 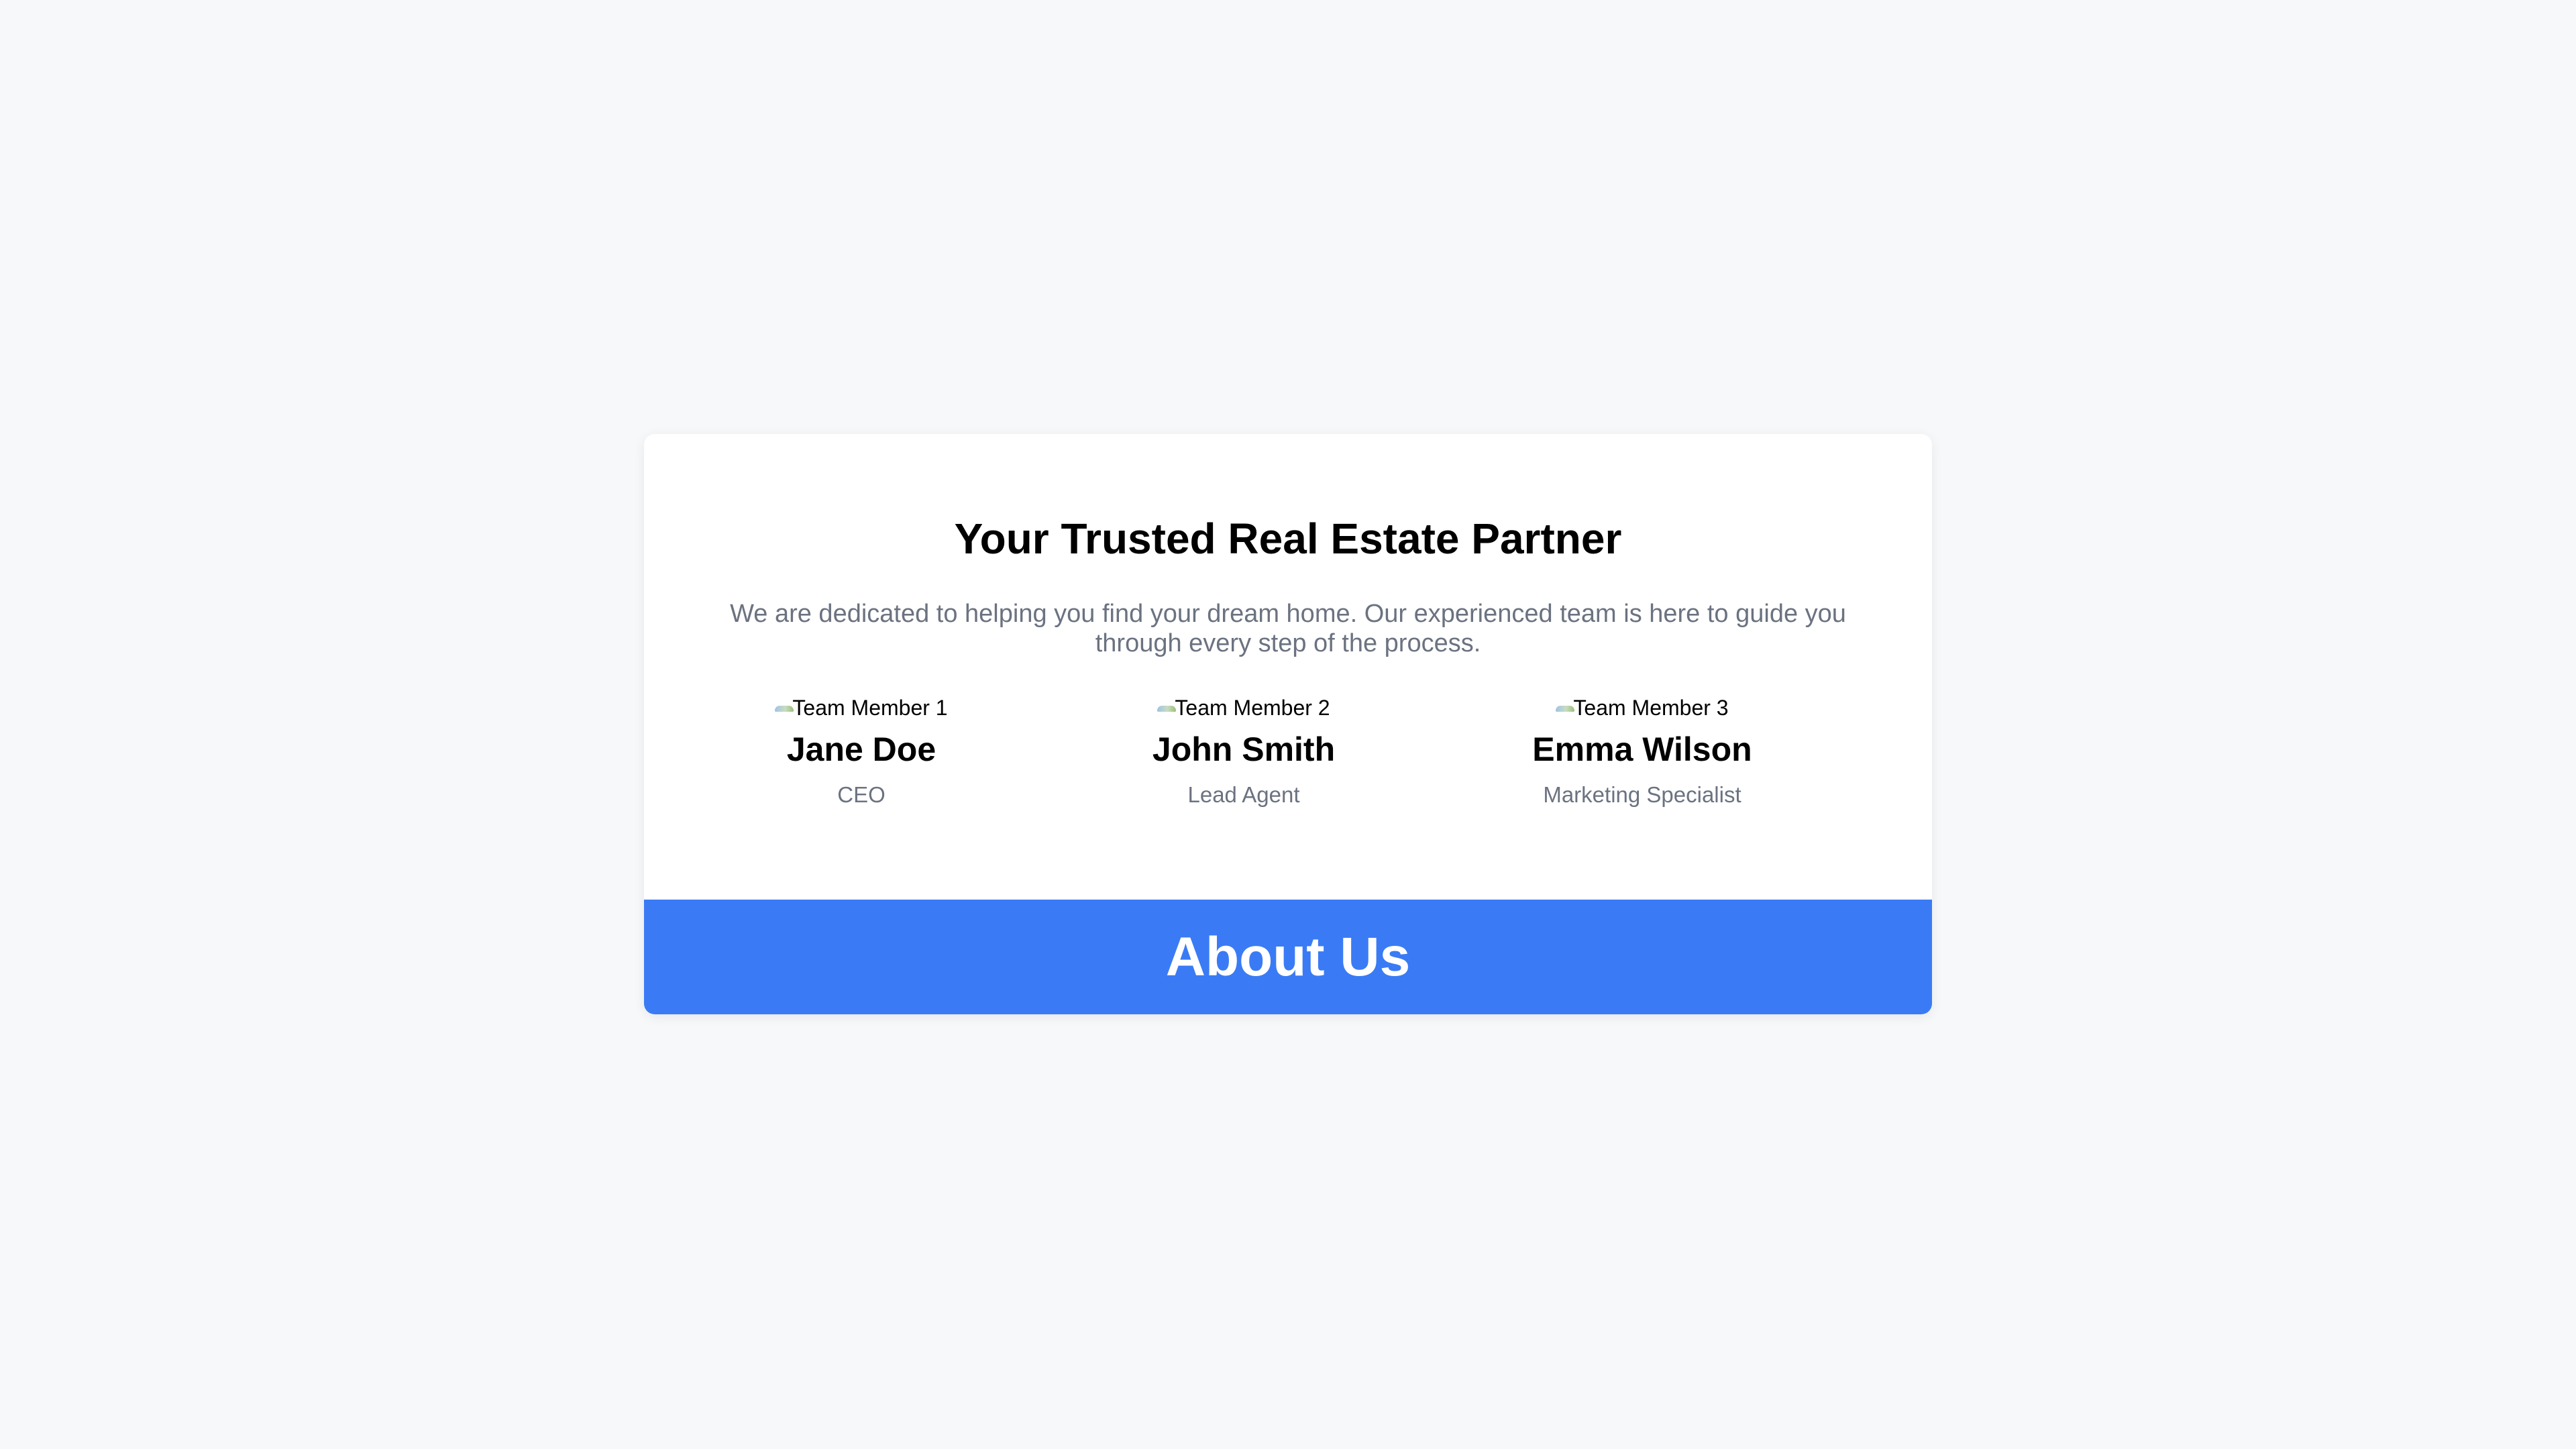 What do you see at coordinates (870, 708) in the screenshot?
I see `team-member-photo-alt: Team Member 1` at bounding box center [870, 708].